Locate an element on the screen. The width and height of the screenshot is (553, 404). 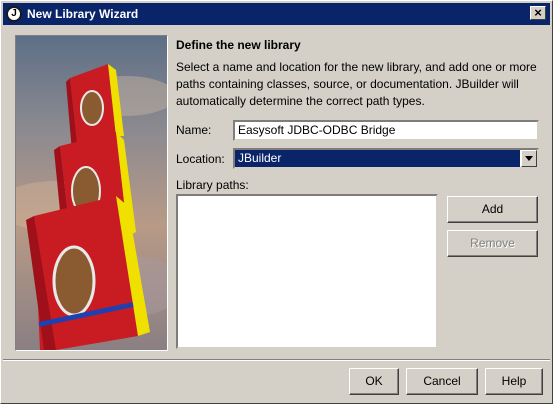
location-dropdown: JBuilder is located at coordinates (386, 158).